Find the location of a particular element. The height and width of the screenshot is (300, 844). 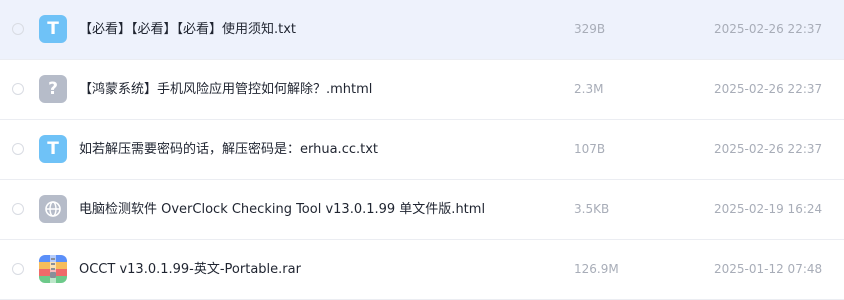

file-size: 3.5KB is located at coordinates (592, 209).